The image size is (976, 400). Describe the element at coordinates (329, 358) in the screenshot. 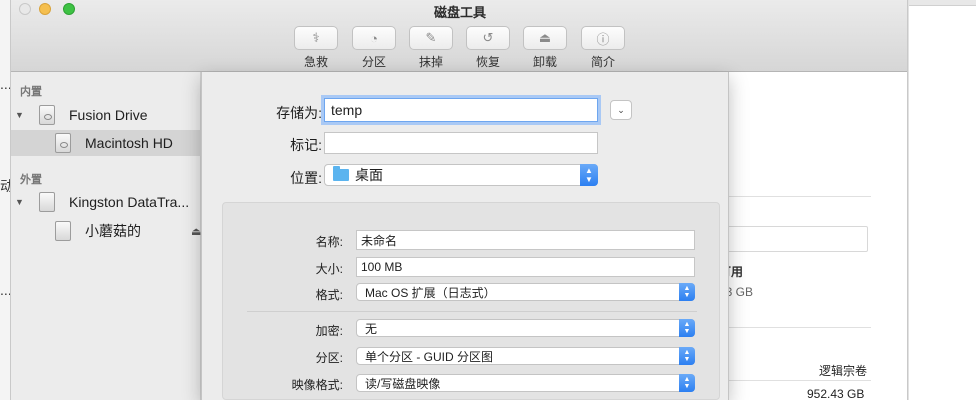

I see `partition-scheme-label: 分区:` at that location.